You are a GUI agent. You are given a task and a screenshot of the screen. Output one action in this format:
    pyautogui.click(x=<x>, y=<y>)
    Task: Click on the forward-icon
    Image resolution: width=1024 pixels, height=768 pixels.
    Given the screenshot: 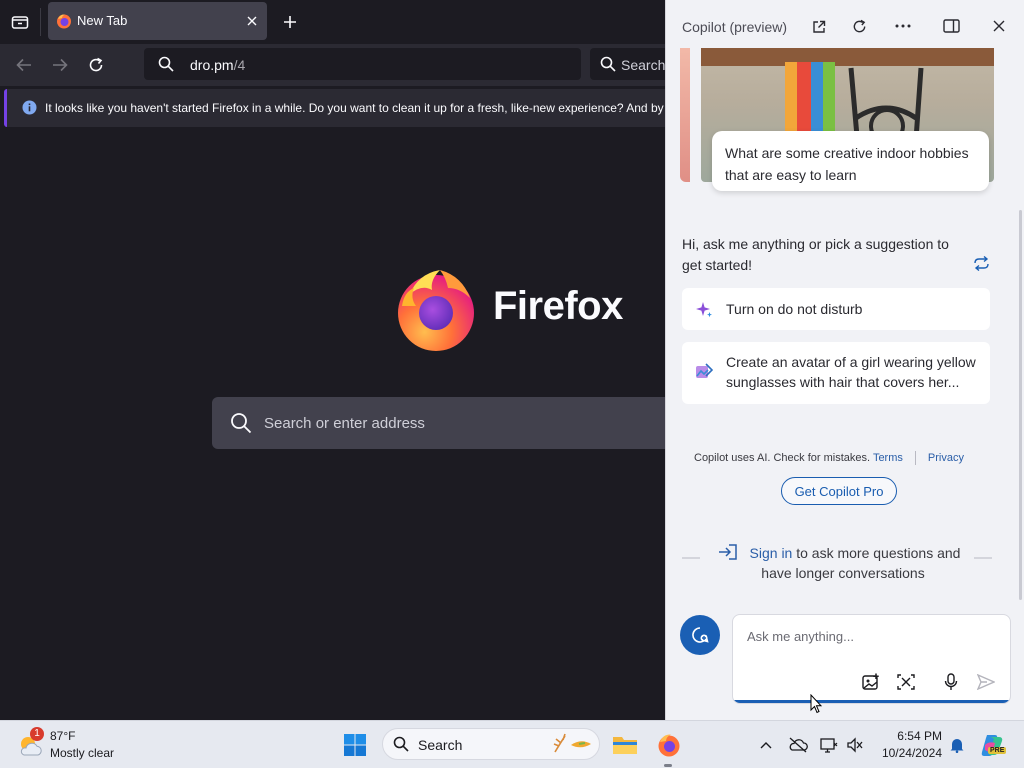 What is the action you would take?
    pyautogui.click(x=60, y=65)
    